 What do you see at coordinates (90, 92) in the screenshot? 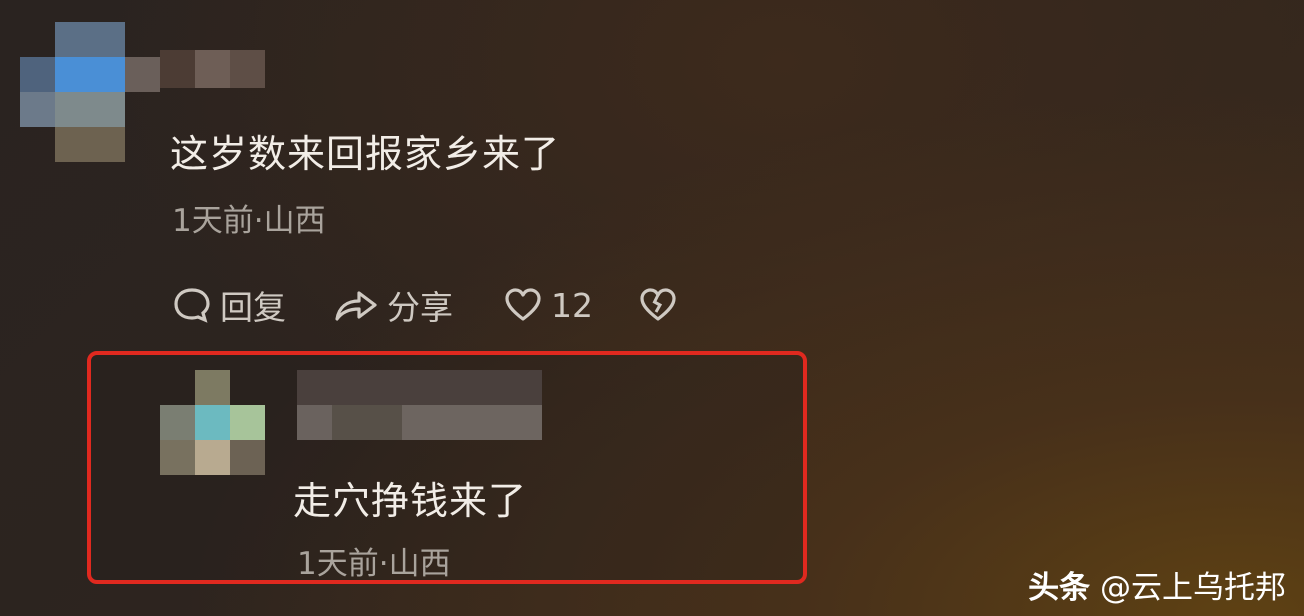
I see `commenter-avatar` at bounding box center [90, 92].